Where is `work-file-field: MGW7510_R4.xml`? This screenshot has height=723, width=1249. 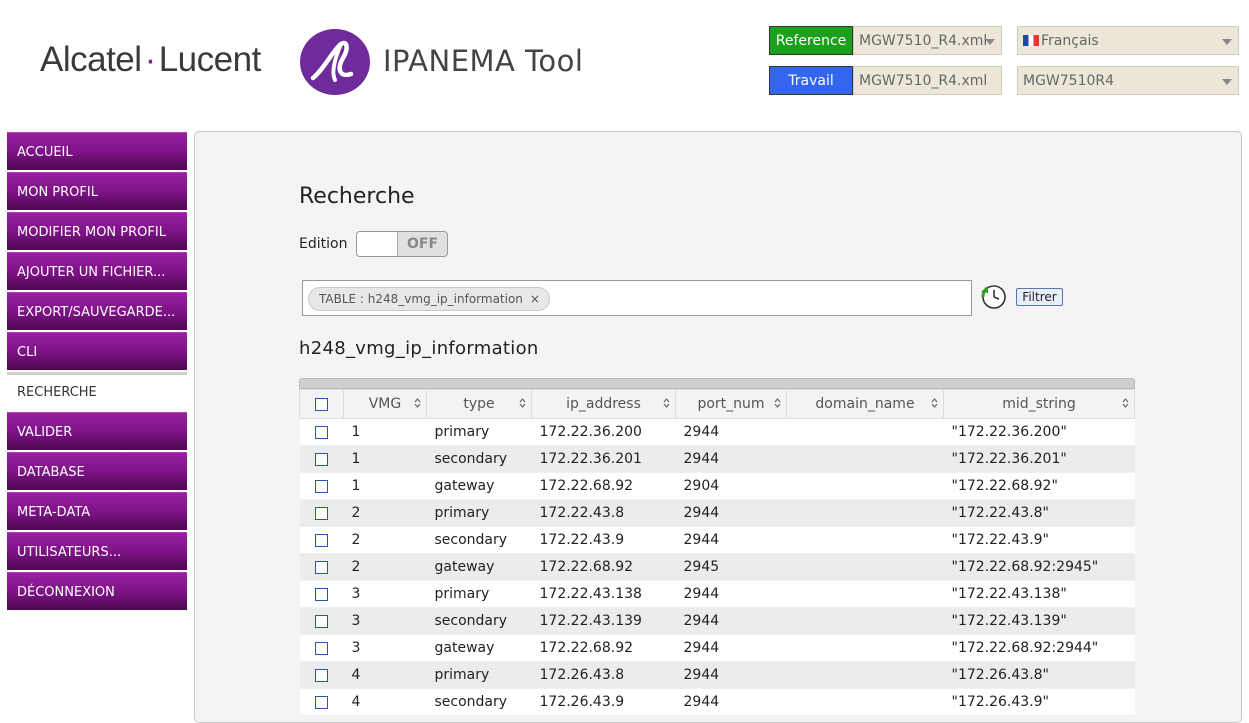 work-file-field: MGW7510_R4.xml is located at coordinates (927, 80).